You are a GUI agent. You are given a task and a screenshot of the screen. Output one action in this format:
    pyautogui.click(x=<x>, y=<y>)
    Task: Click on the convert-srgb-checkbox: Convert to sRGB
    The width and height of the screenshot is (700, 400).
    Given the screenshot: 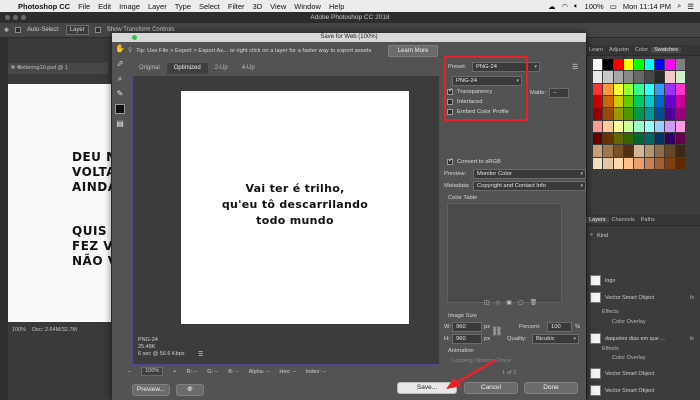 What is the action you would take?
    pyautogui.click(x=474, y=161)
    